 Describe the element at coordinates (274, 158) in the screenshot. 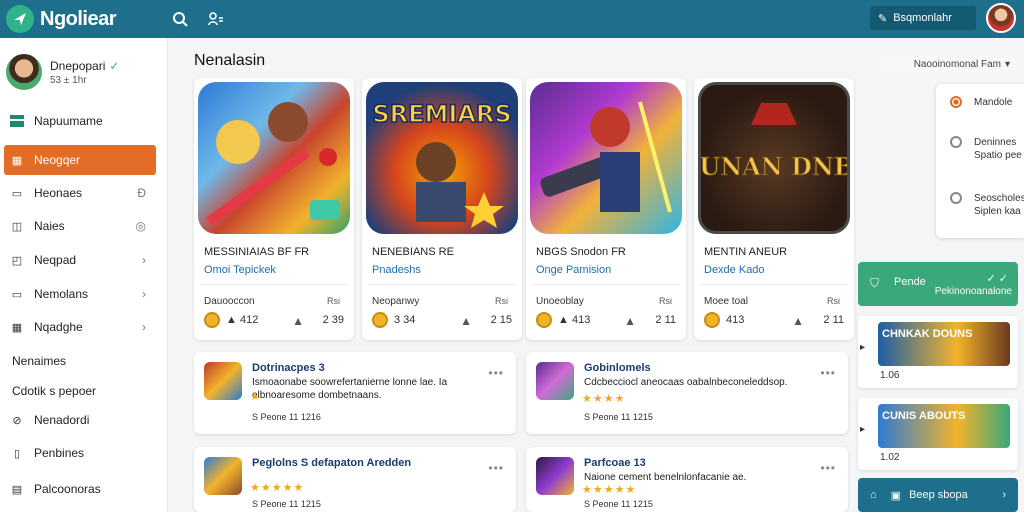

I see `game-art` at that location.